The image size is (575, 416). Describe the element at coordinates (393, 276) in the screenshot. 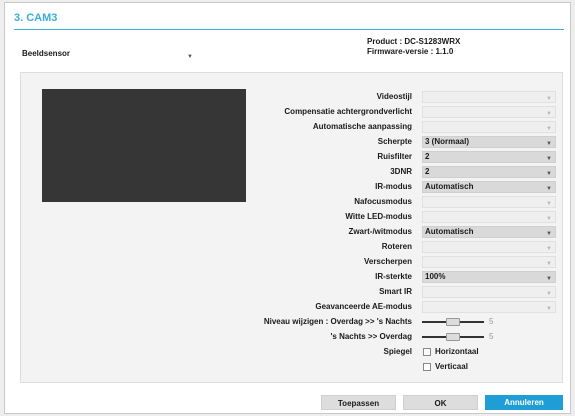

I see `setting-label: IR-sterkte` at that location.